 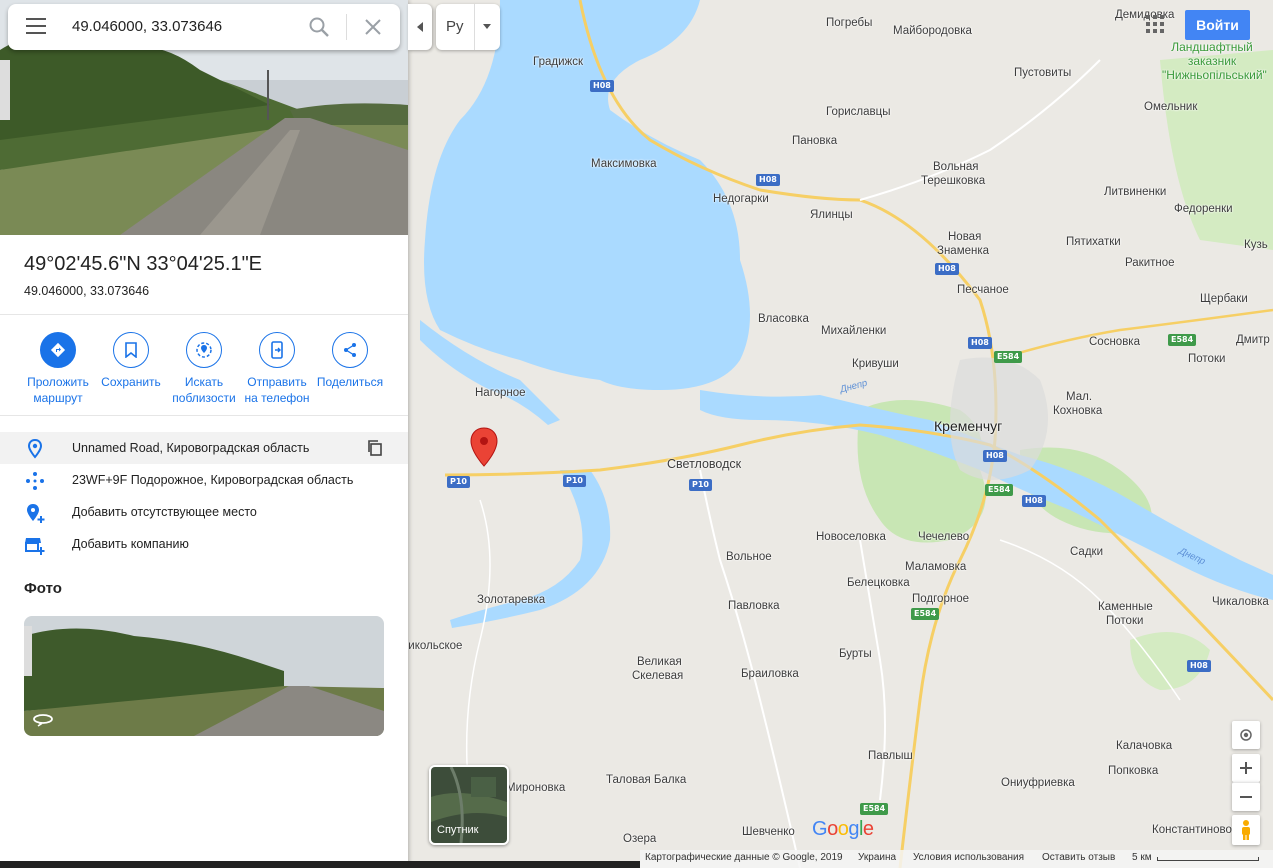 I want to click on plus-code-icon, so click(x=35, y=483).